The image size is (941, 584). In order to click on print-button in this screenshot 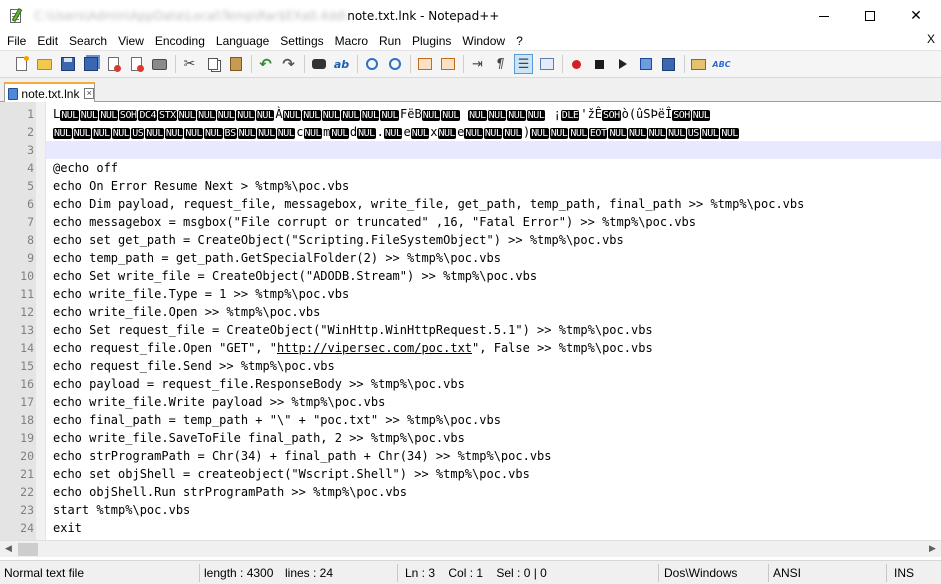, I will do `click(159, 64)`.